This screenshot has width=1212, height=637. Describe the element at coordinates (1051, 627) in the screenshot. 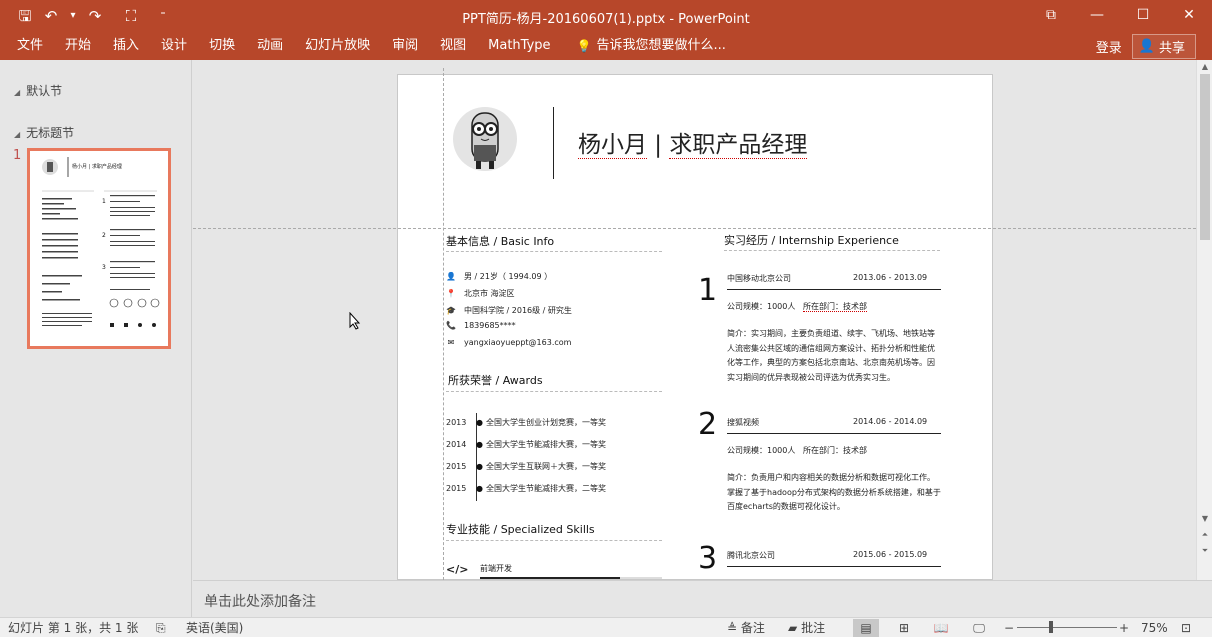

I see `zoom-slider-thumb` at that location.